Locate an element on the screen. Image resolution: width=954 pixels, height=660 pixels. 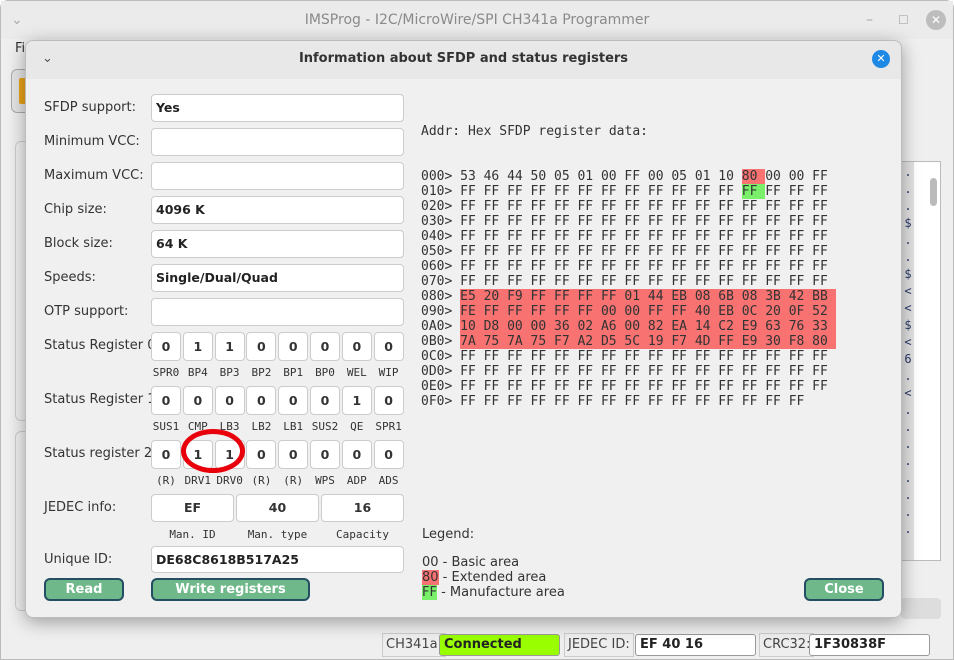
hex-byte: EA is located at coordinates (683, 326).